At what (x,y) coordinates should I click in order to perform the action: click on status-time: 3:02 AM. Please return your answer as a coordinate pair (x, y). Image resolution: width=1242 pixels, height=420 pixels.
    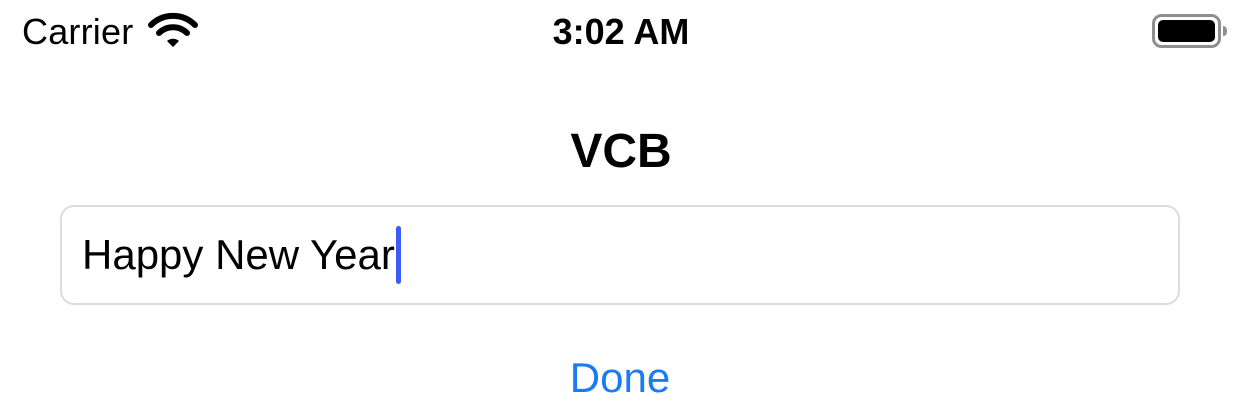
    Looking at the image, I should click on (621, 31).